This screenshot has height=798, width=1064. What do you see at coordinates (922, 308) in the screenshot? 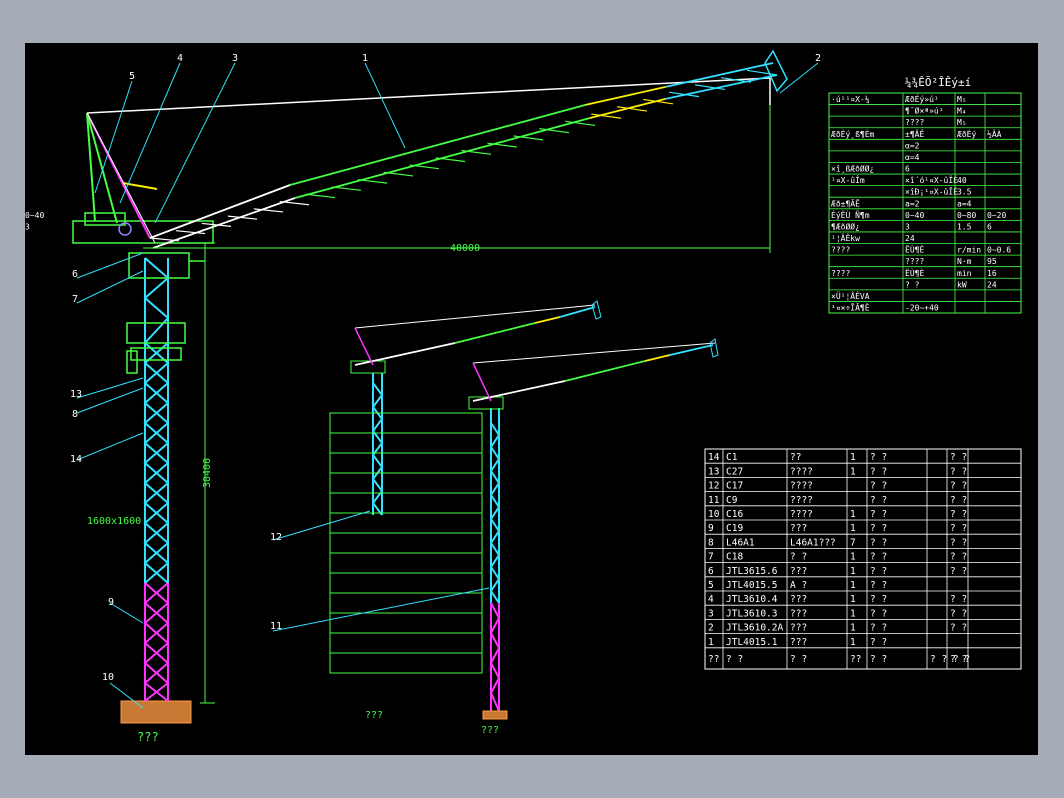
I see `spec-cell: -20~+40` at bounding box center [922, 308].